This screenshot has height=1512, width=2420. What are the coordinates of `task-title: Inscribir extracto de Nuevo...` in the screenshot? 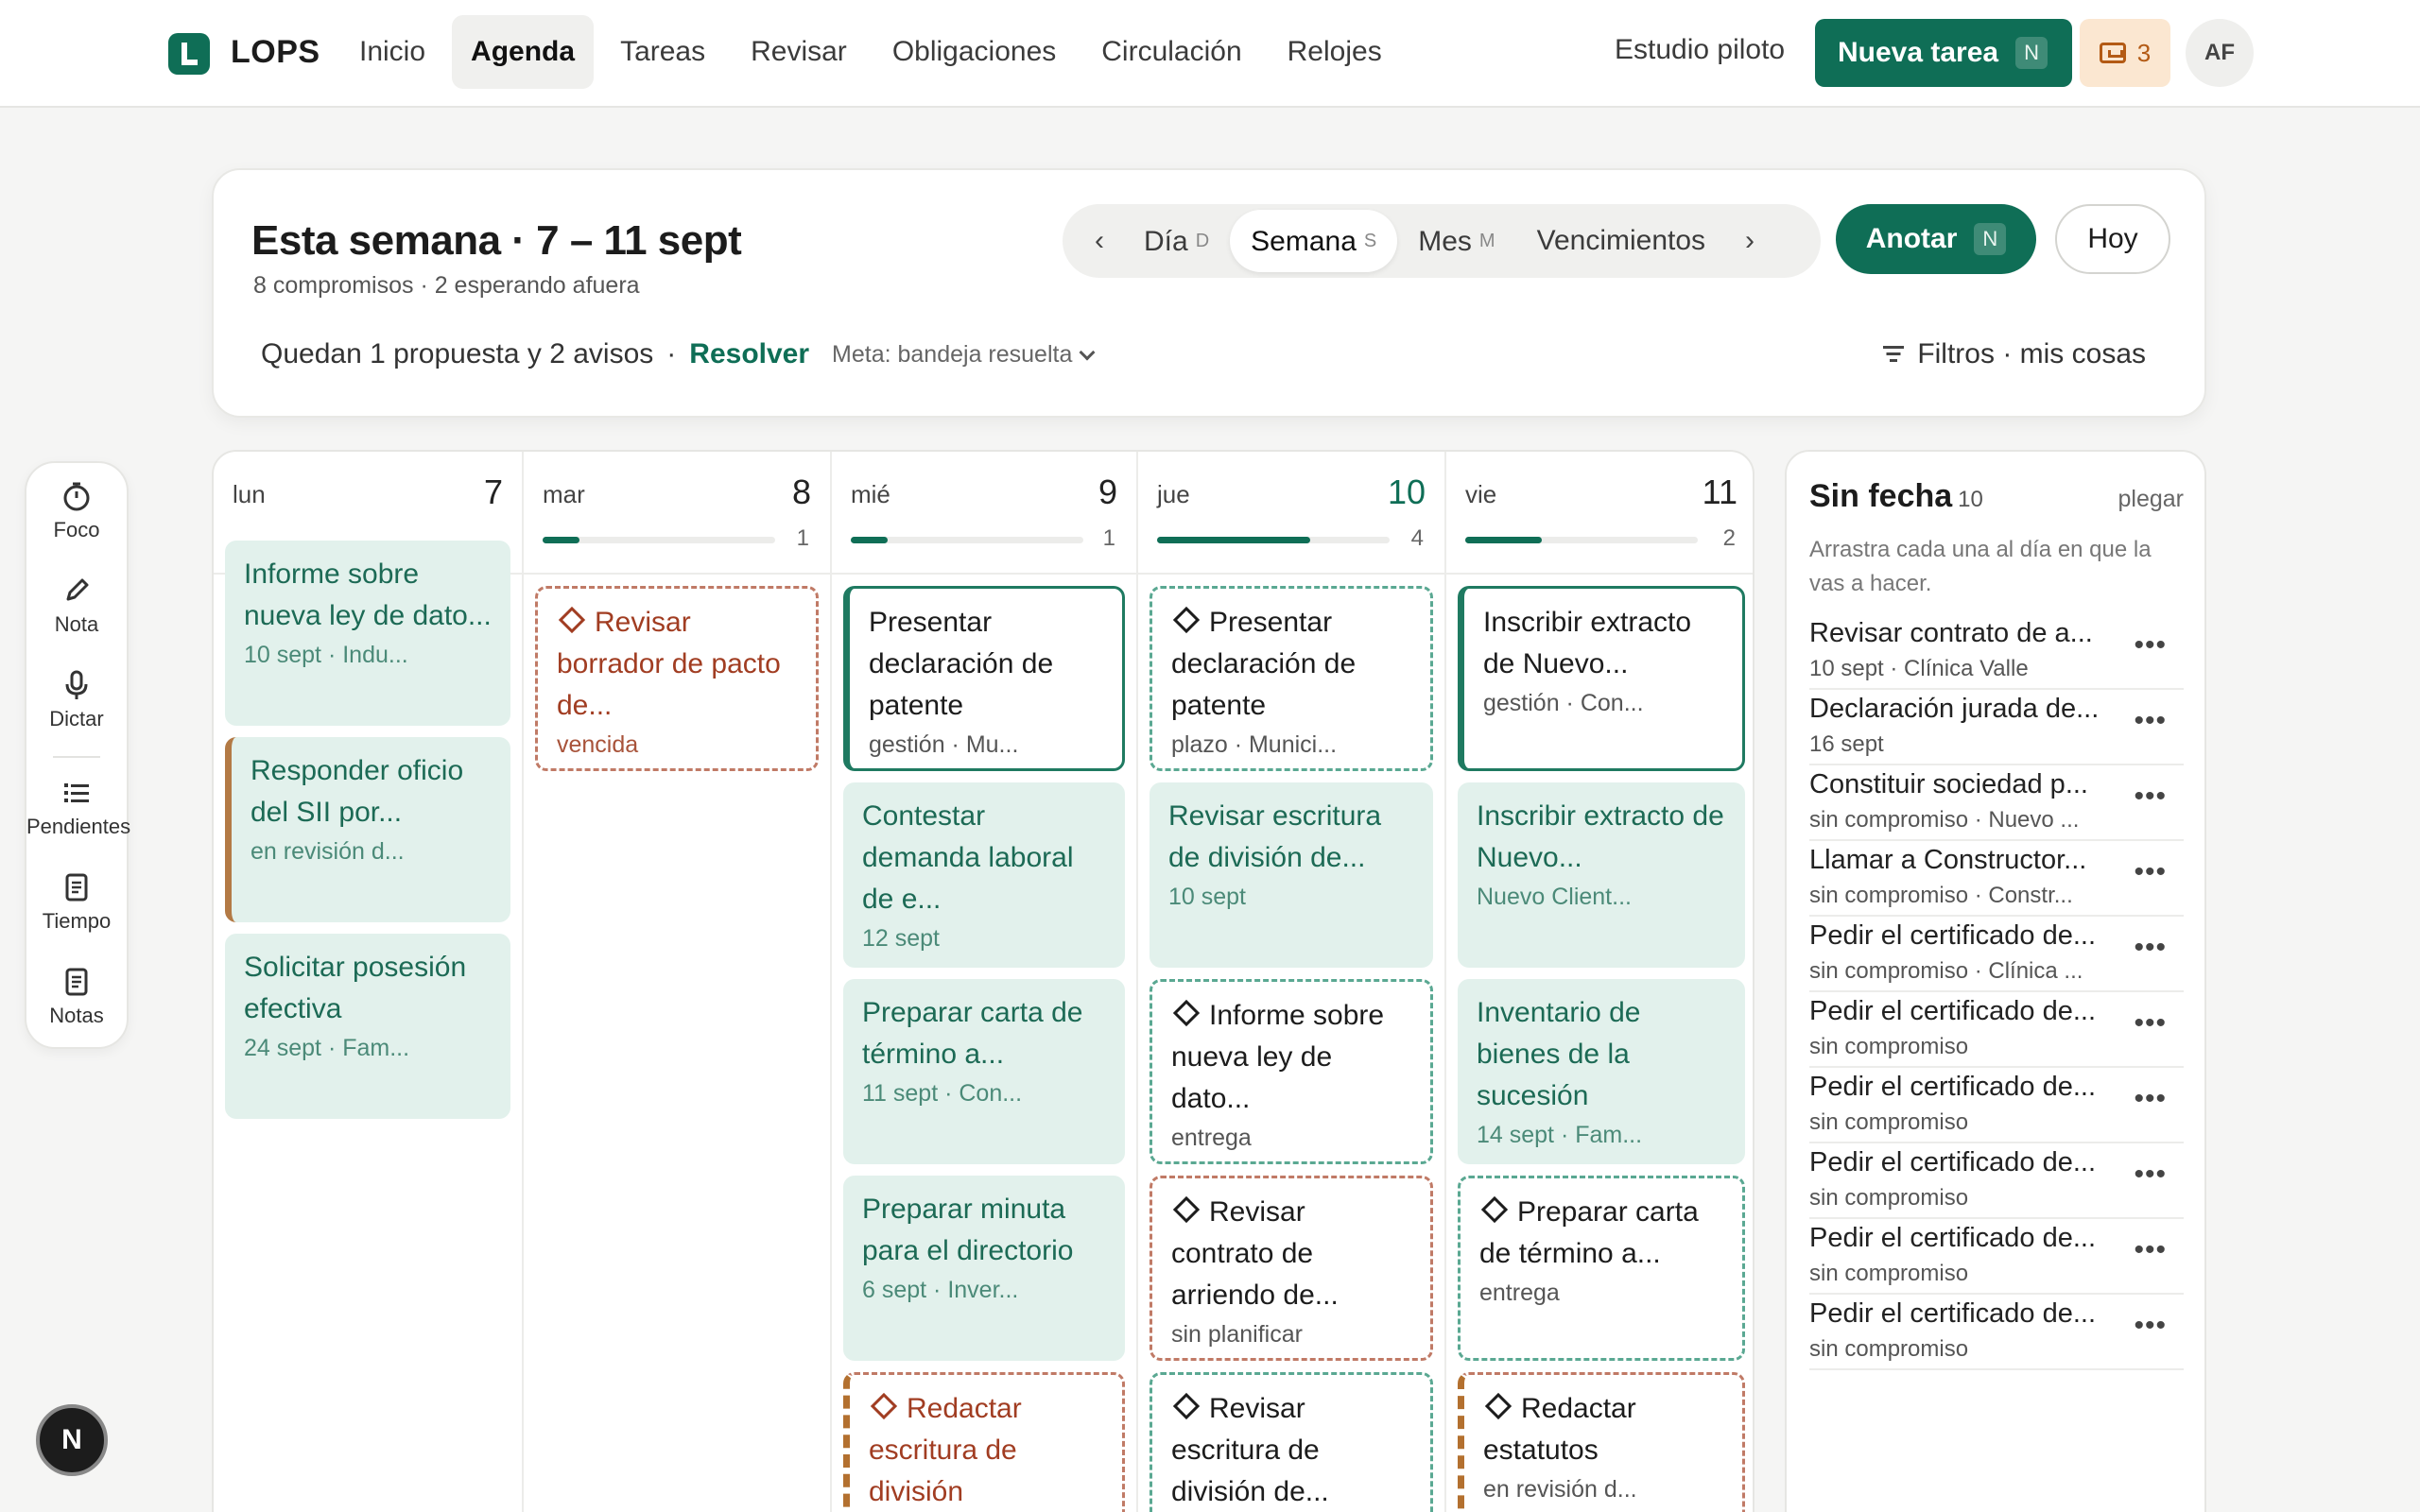 It's located at (1587, 643).